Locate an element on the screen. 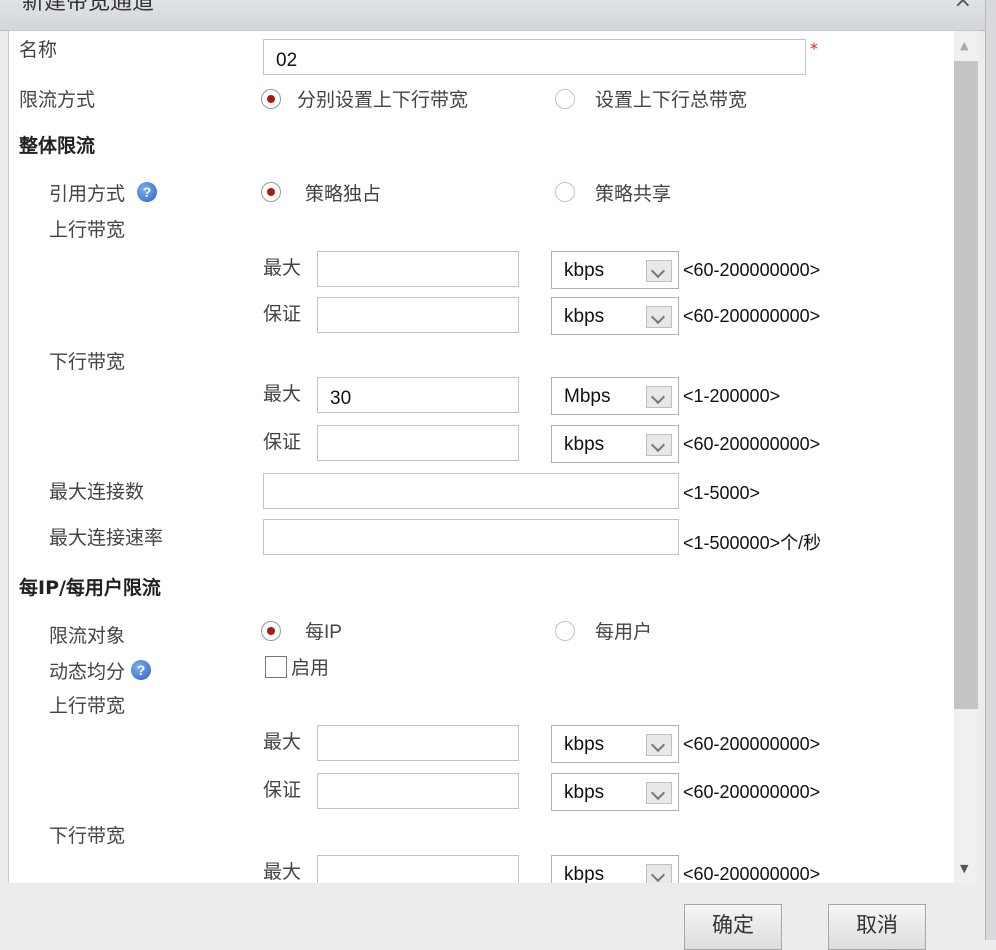  overall-up-max-label: 最大 is located at coordinates (282, 268).